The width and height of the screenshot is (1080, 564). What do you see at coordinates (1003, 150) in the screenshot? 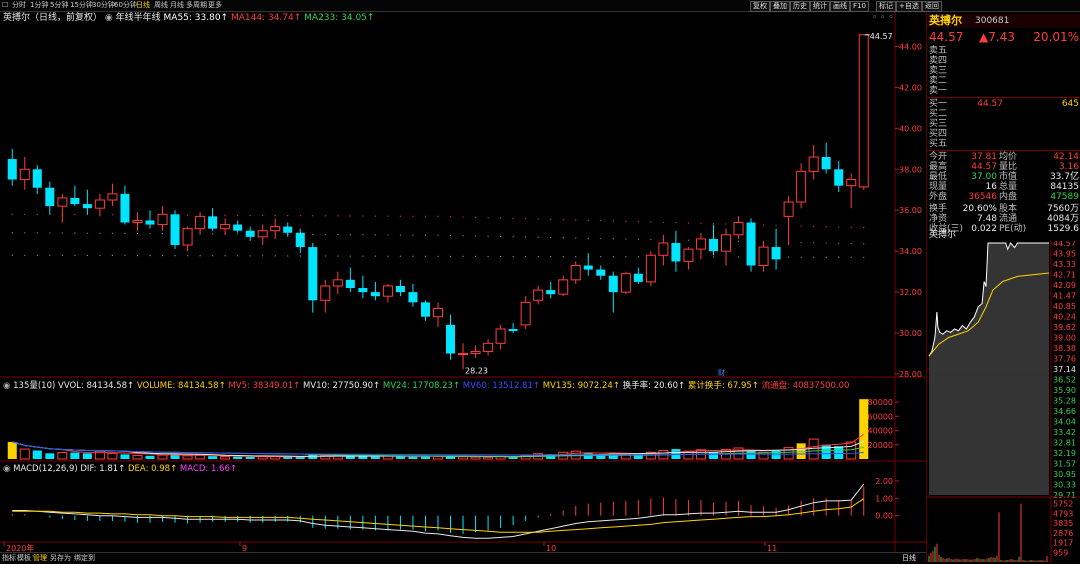
I see `stats-divider` at bounding box center [1003, 150].